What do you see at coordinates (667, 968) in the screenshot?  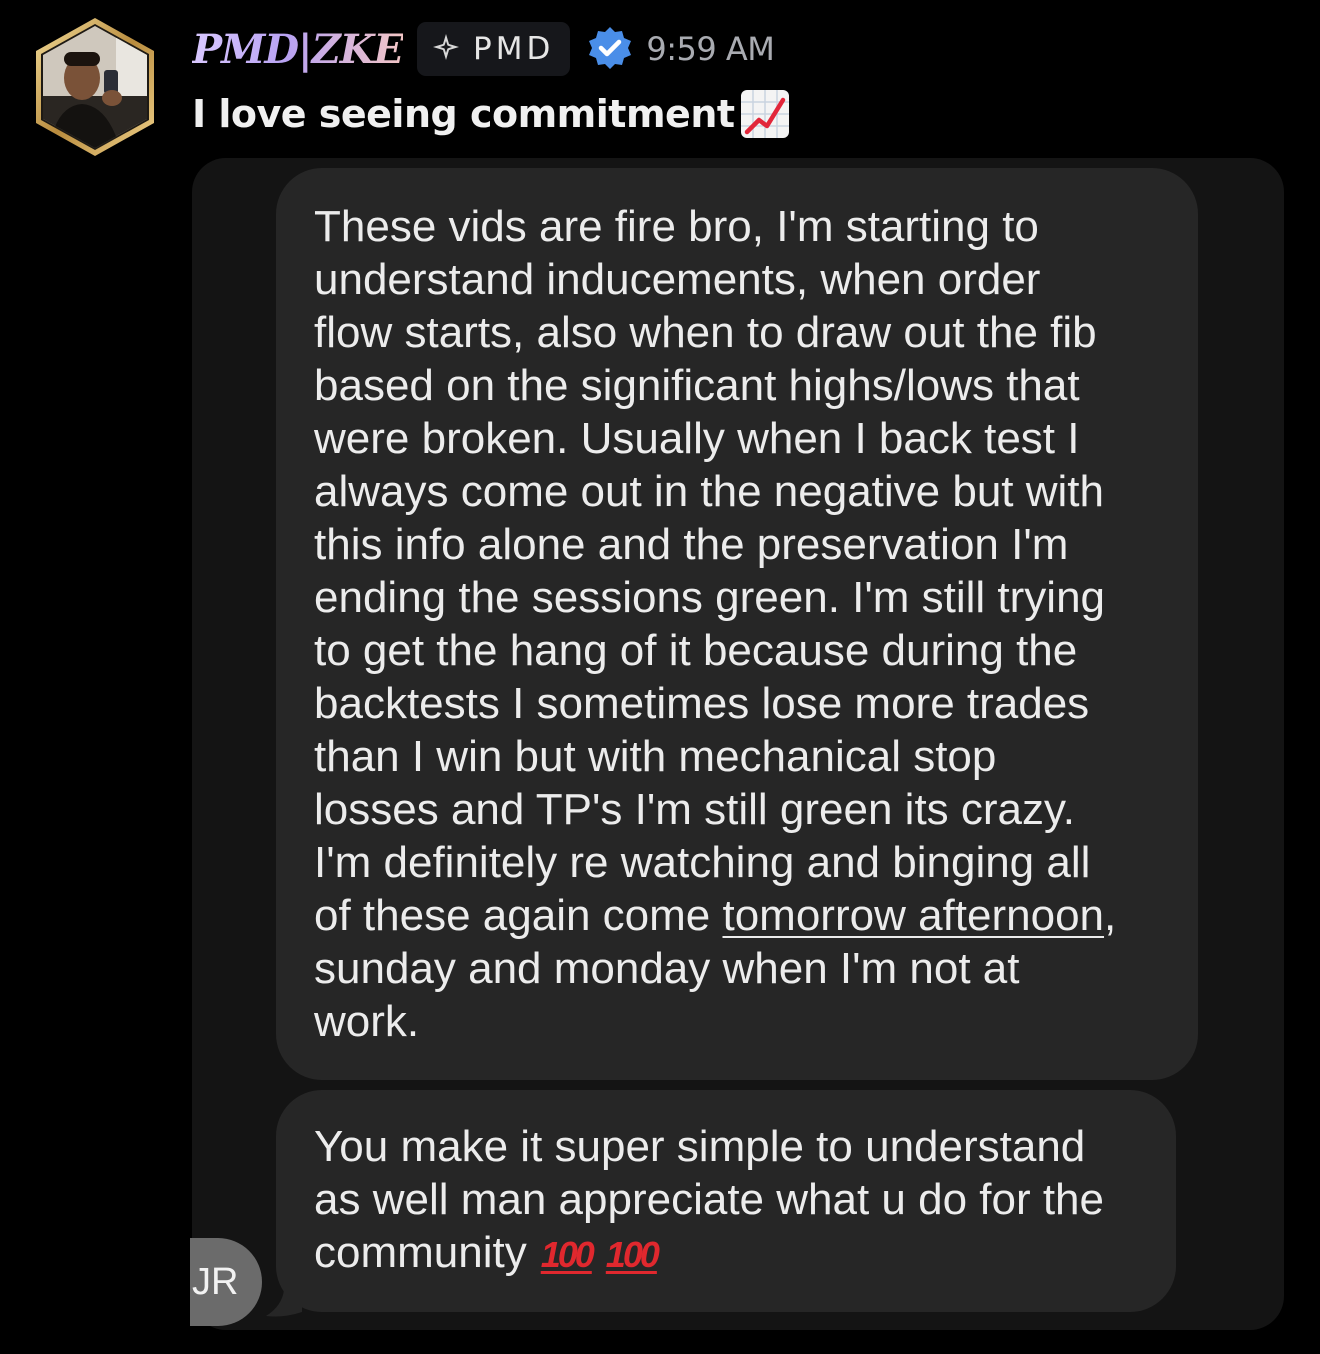 I see `bubble-line: sunday and monday when I'm not at` at bounding box center [667, 968].